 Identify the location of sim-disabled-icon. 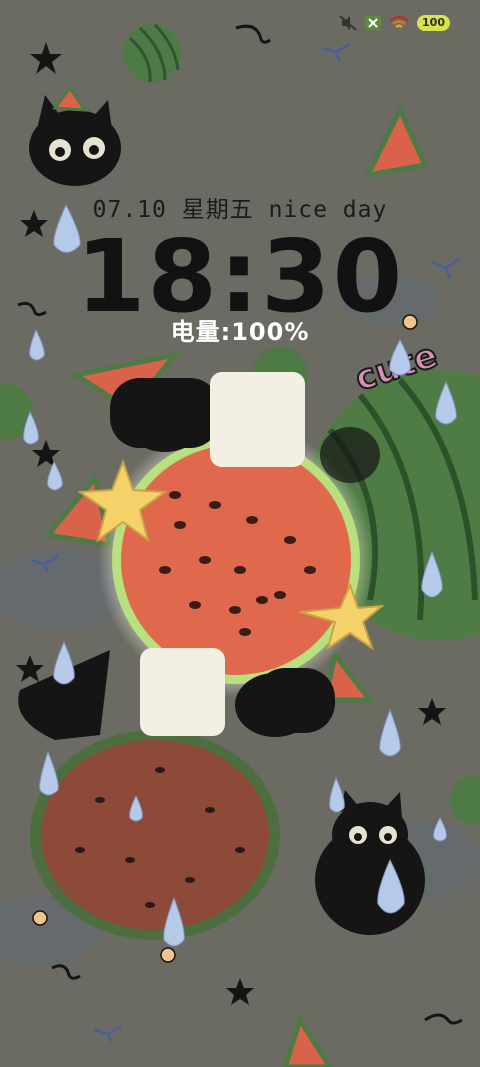
(373, 23).